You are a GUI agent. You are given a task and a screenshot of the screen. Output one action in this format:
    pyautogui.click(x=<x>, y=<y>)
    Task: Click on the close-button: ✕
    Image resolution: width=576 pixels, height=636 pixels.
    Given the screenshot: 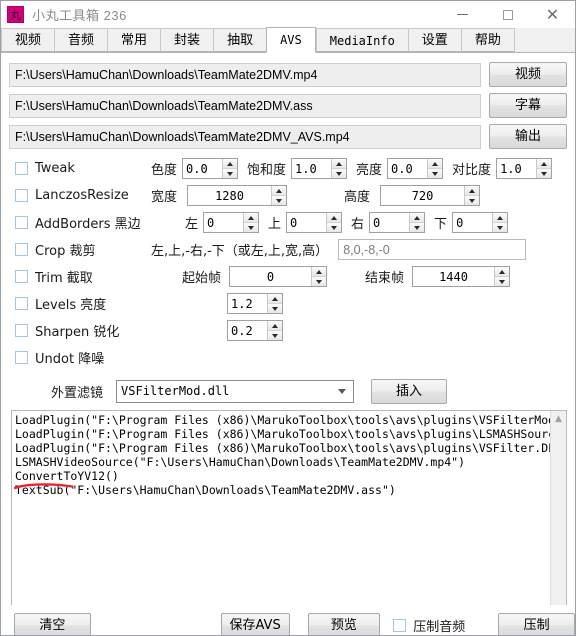 What is the action you would take?
    pyautogui.click(x=552, y=14)
    